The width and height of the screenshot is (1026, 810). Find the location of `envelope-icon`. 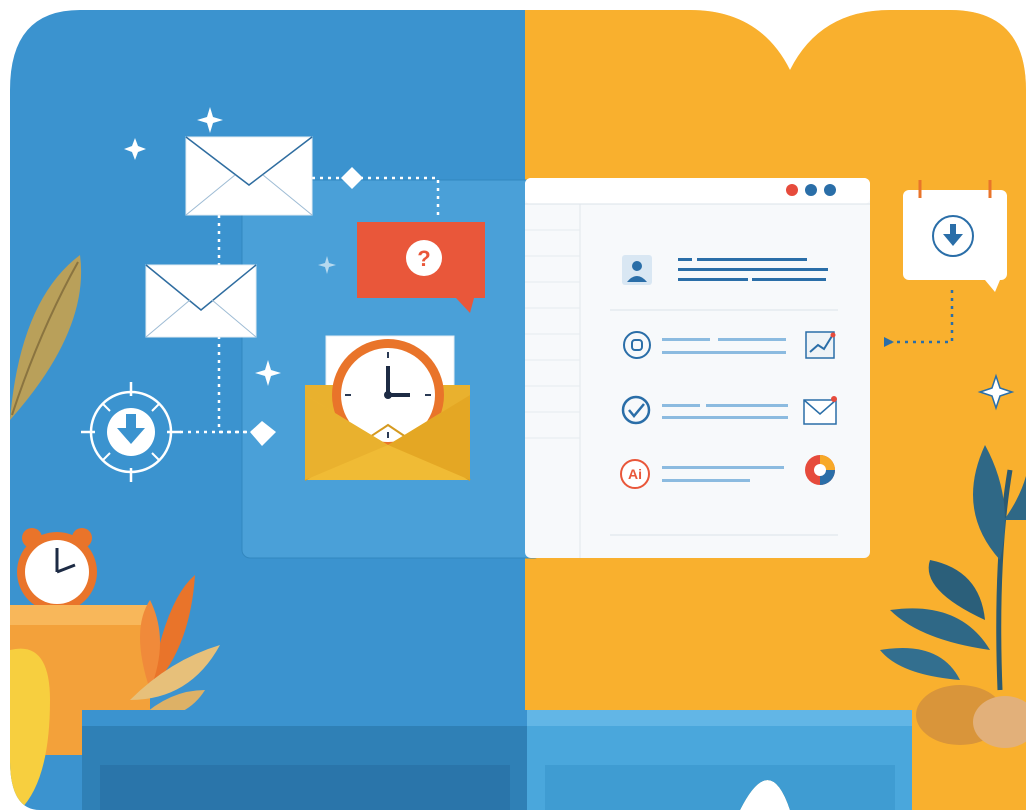

envelope-icon is located at coordinates (249, 176).